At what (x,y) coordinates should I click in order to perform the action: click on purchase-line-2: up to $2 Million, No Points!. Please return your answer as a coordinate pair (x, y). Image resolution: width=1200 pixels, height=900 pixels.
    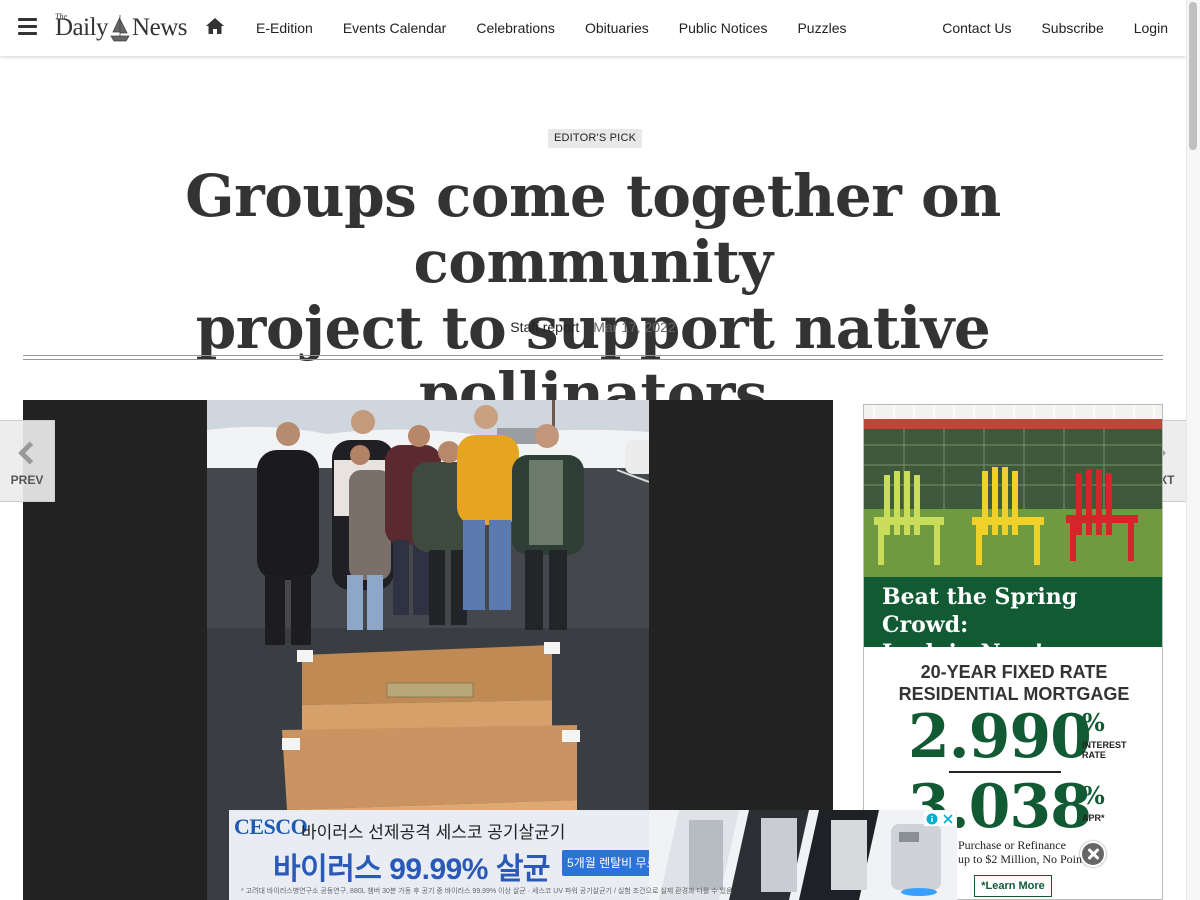
    Looking at the image, I should click on (1026, 859).